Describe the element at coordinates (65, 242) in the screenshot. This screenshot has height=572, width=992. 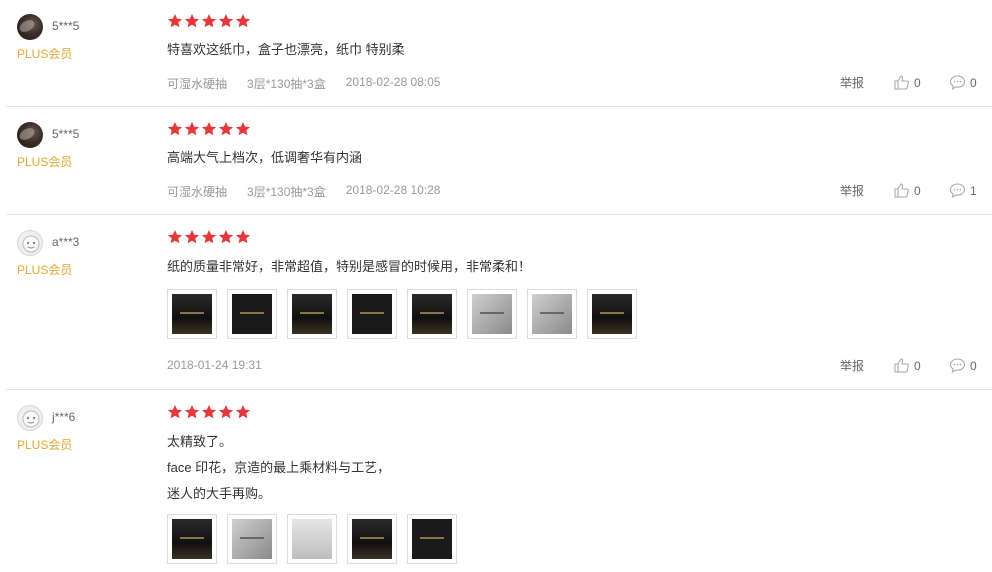
I see `username: a***3` at that location.